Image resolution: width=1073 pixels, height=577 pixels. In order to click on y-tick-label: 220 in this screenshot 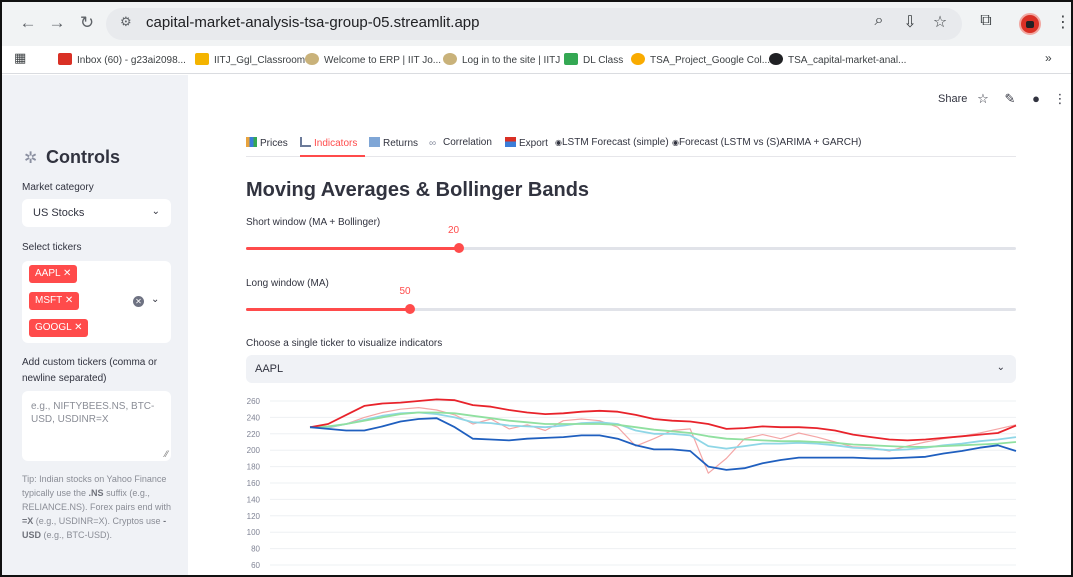, I will do `click(254, 434)`.